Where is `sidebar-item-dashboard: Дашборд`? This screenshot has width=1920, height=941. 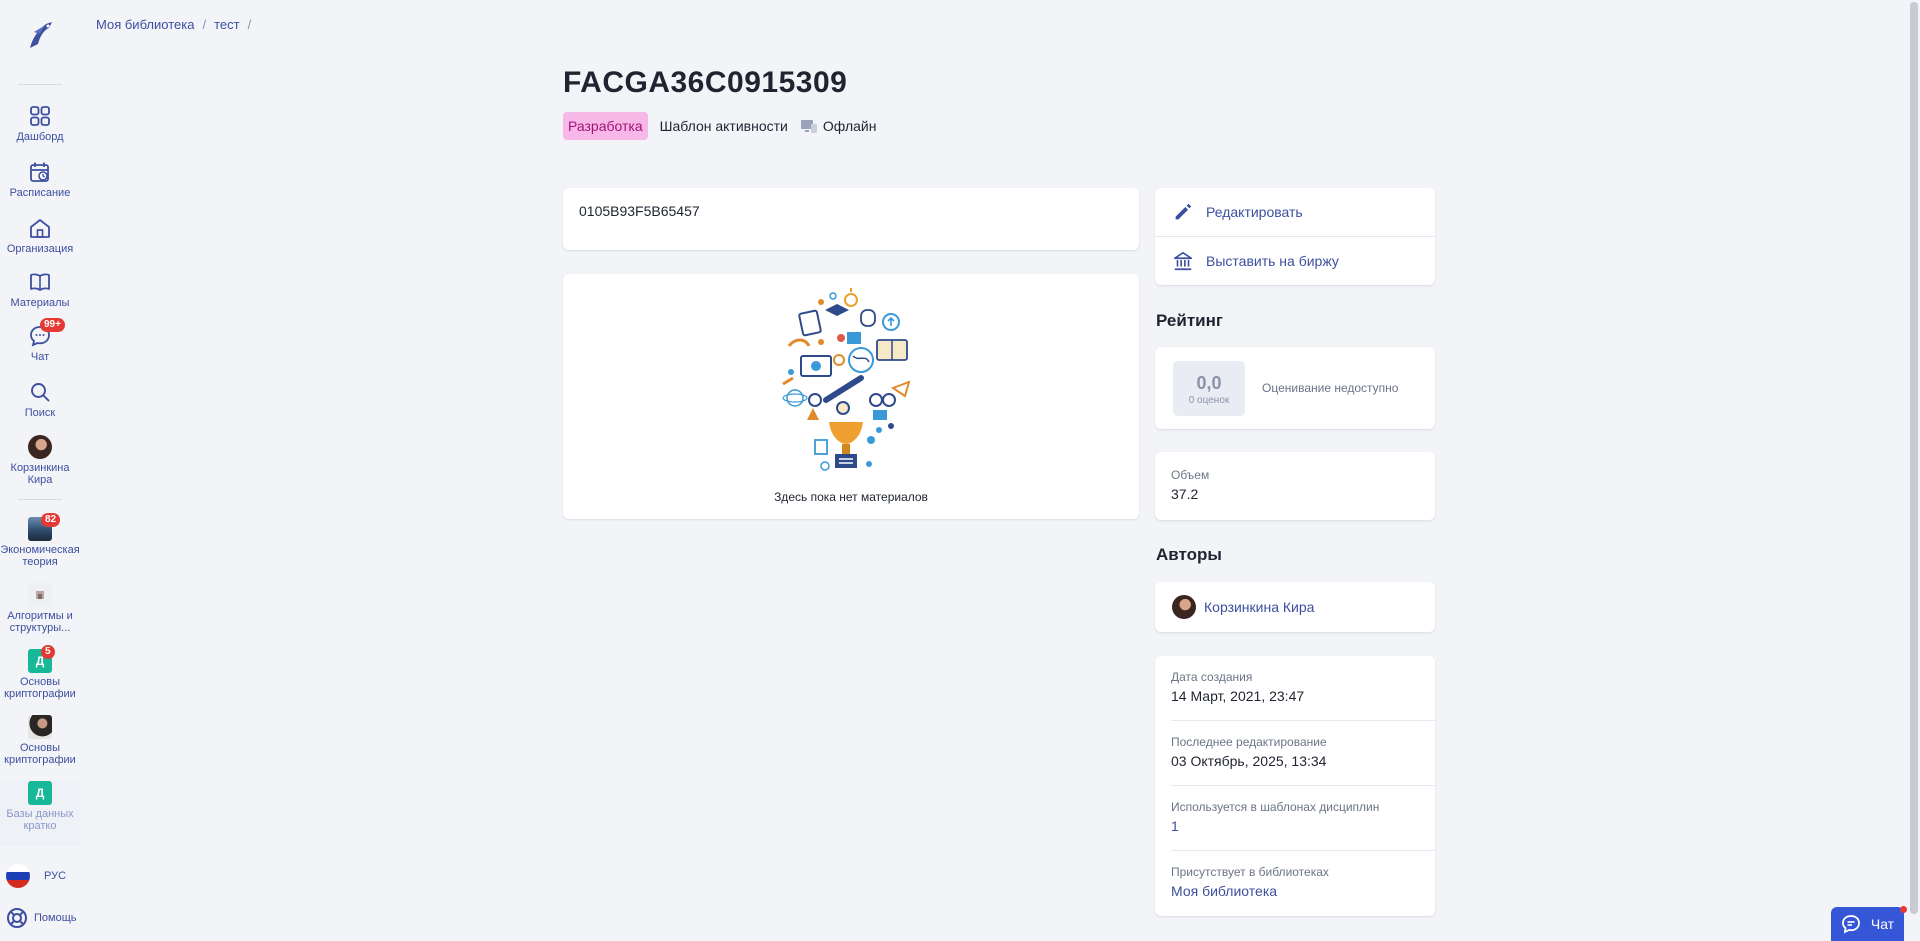 sidebar-item-dashboard: Дашборд is located at coordinates (40, 123).